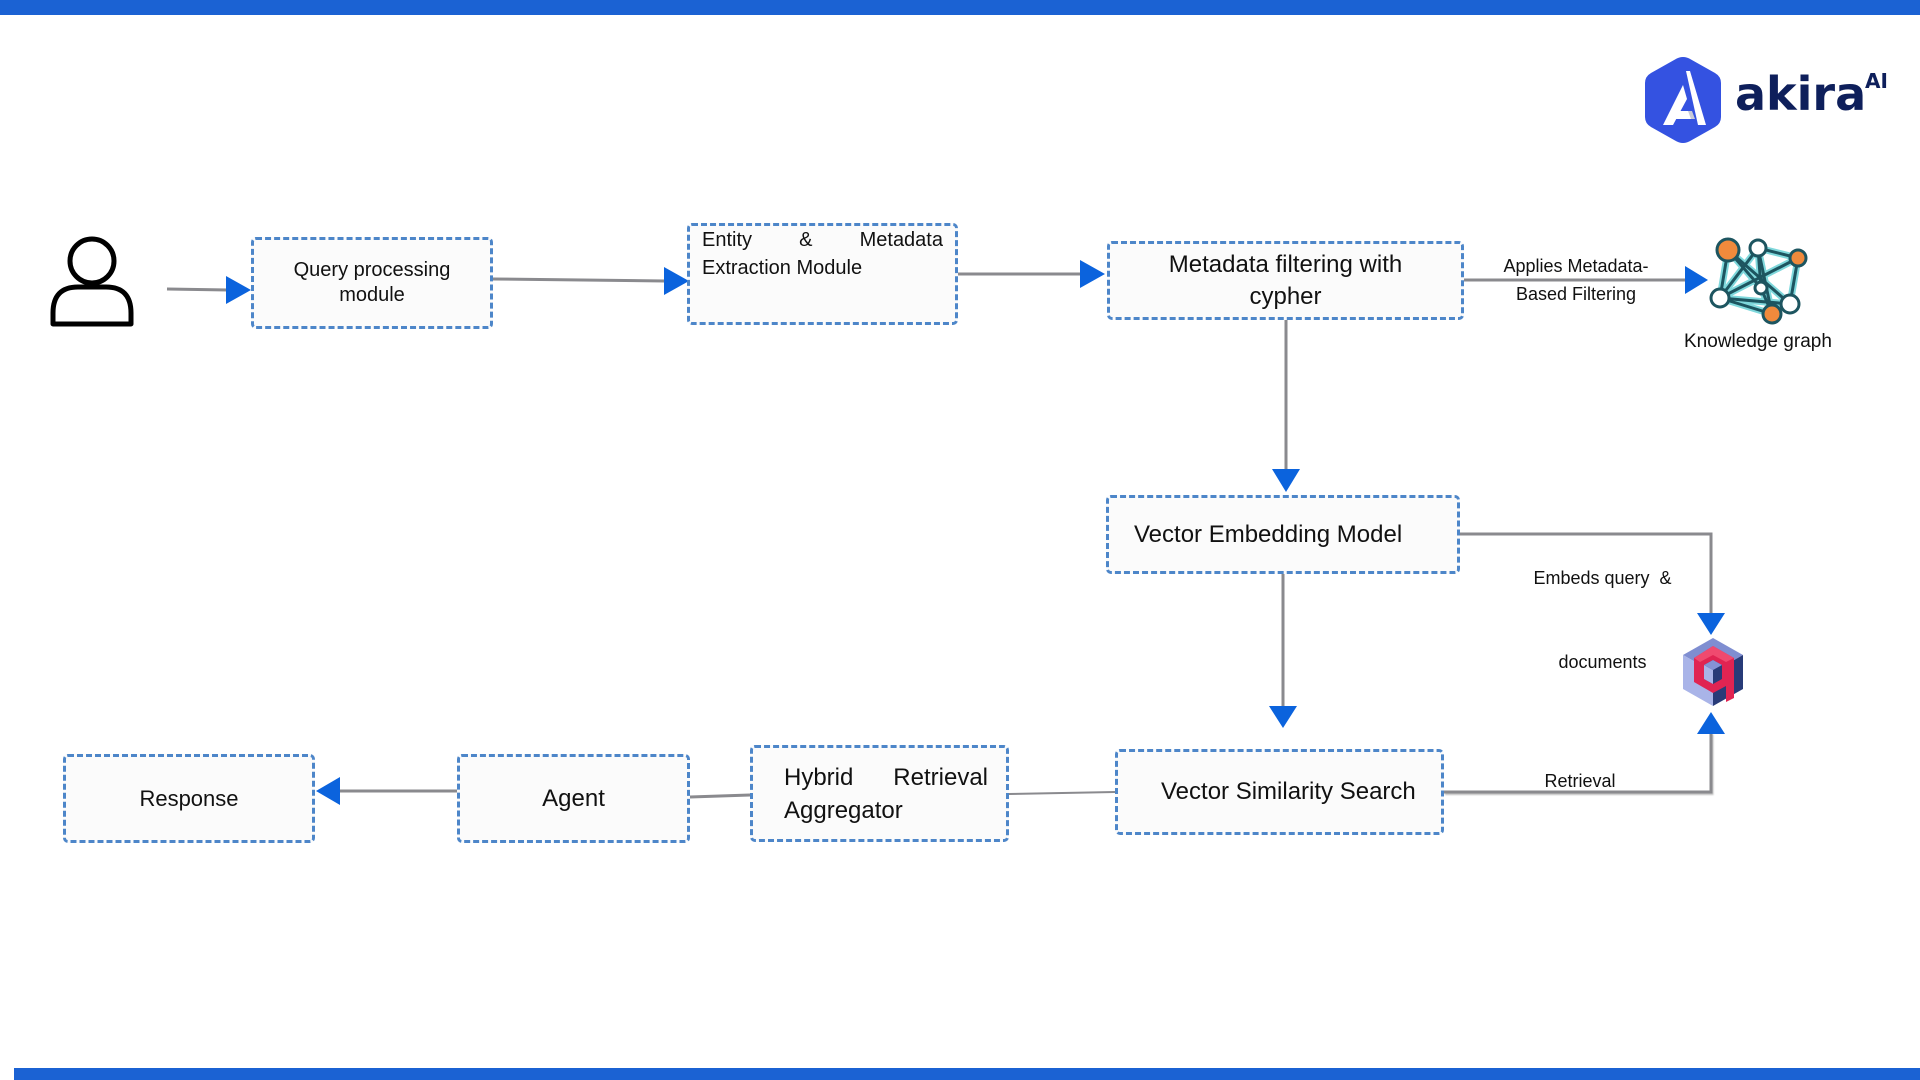  Describe the element at coordinates (1576, 294) in the screenshot. I see `edge-label-line2: Based Filtering` at that location.